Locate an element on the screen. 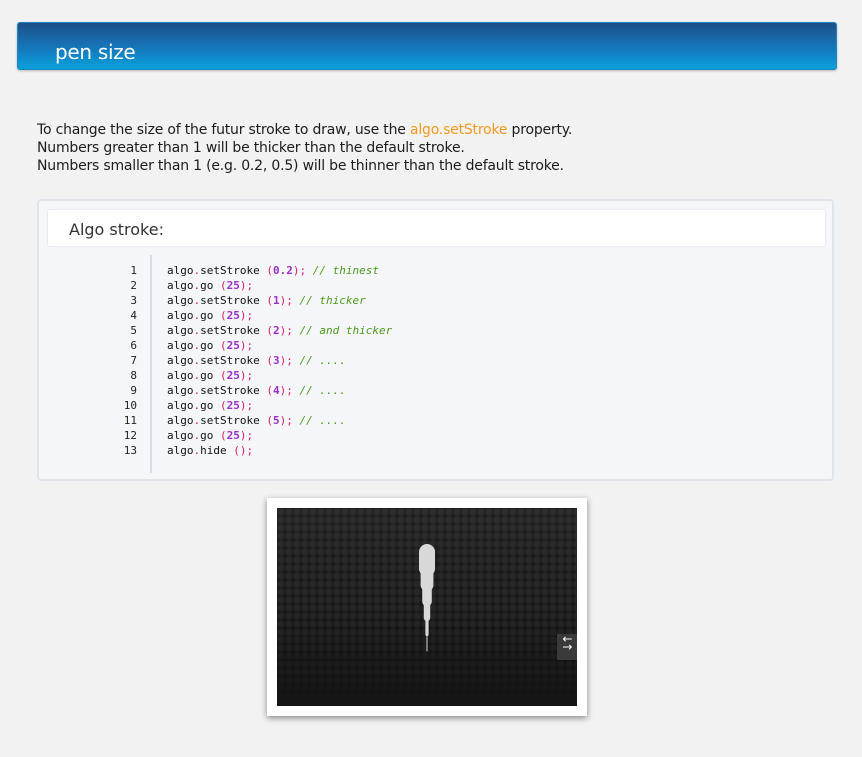  page-header: pen size is located at coordinates (427, 46).